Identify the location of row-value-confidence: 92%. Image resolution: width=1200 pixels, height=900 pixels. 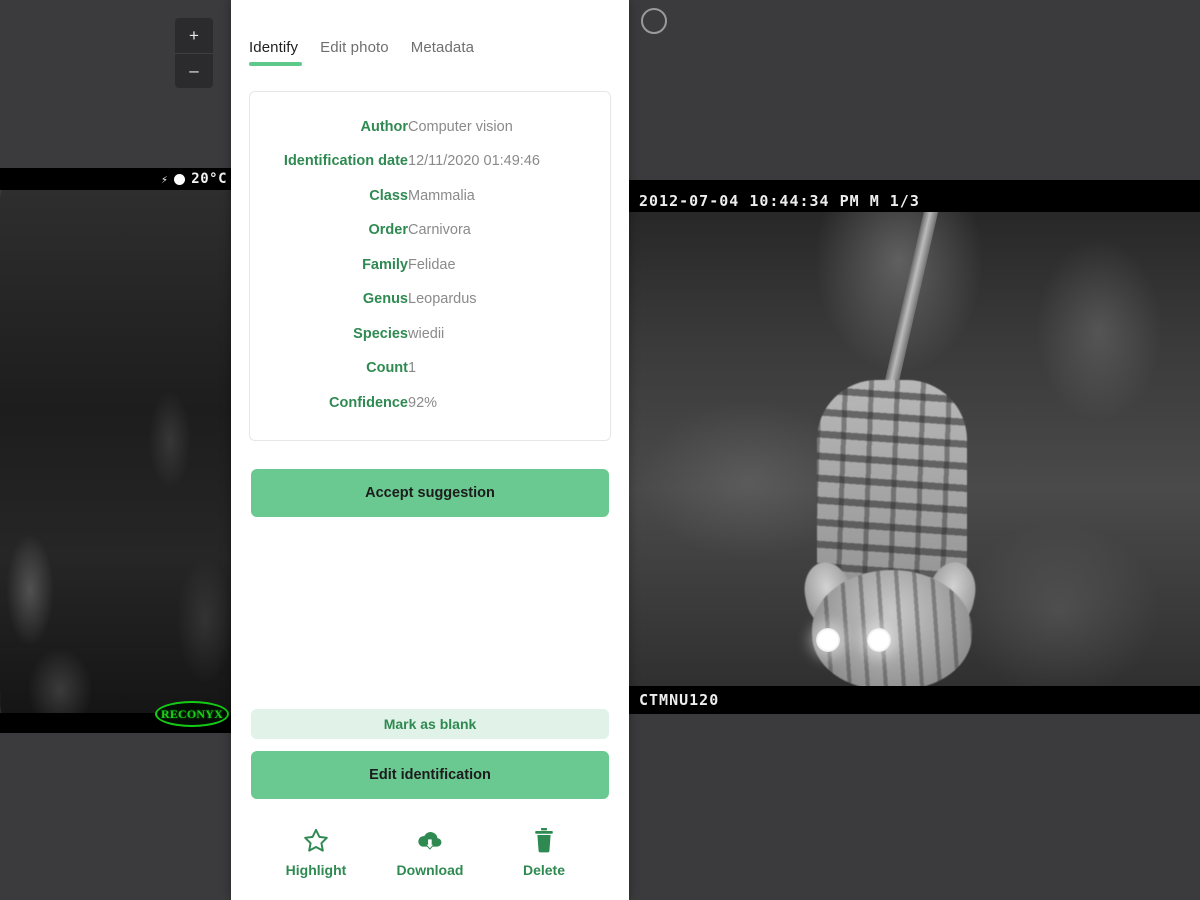
(423, 402).